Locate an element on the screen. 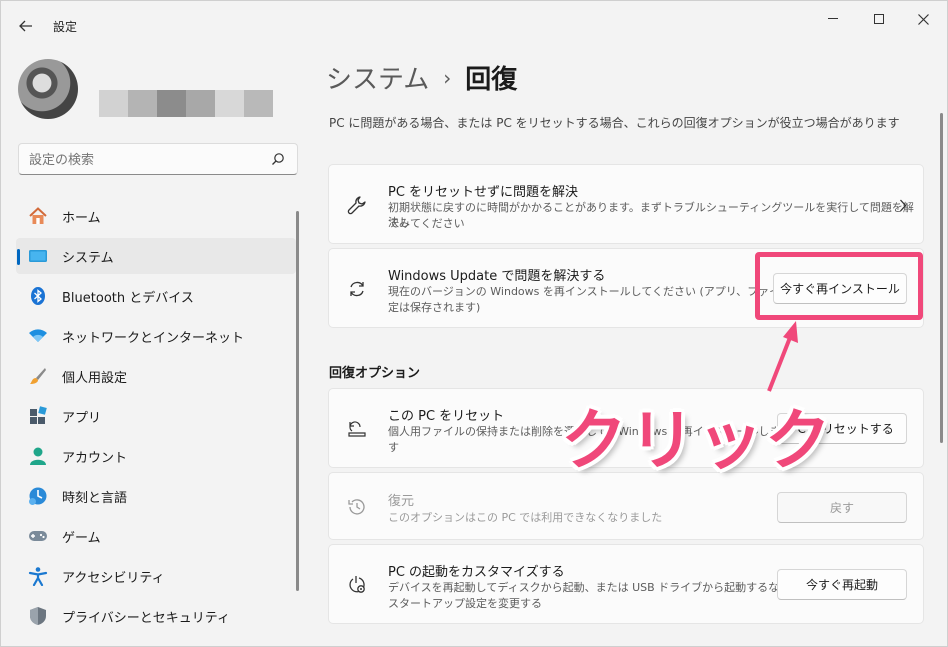 Image resolution: width=948 pixels, height=647 pixels. account-icon is located at coordinates (38, 456).